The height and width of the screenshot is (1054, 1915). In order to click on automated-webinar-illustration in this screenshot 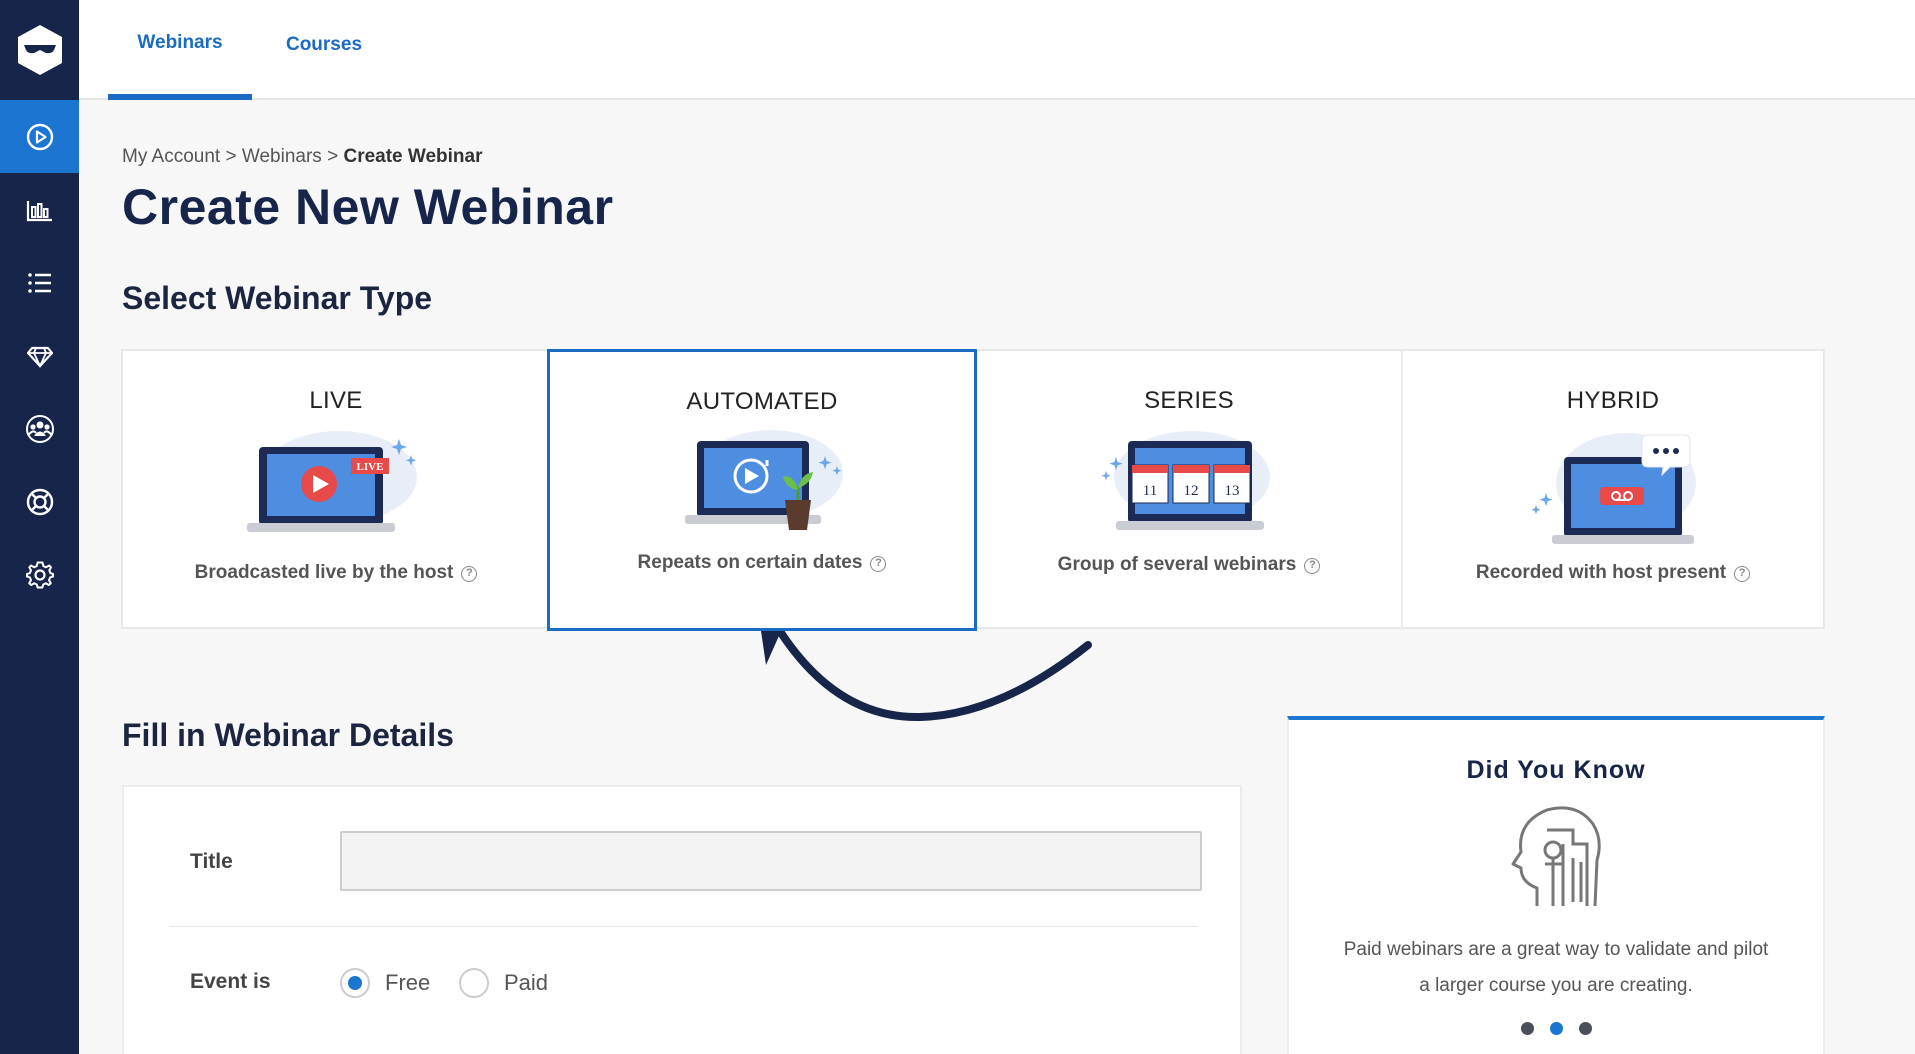, I will do `click(764, 480)`.